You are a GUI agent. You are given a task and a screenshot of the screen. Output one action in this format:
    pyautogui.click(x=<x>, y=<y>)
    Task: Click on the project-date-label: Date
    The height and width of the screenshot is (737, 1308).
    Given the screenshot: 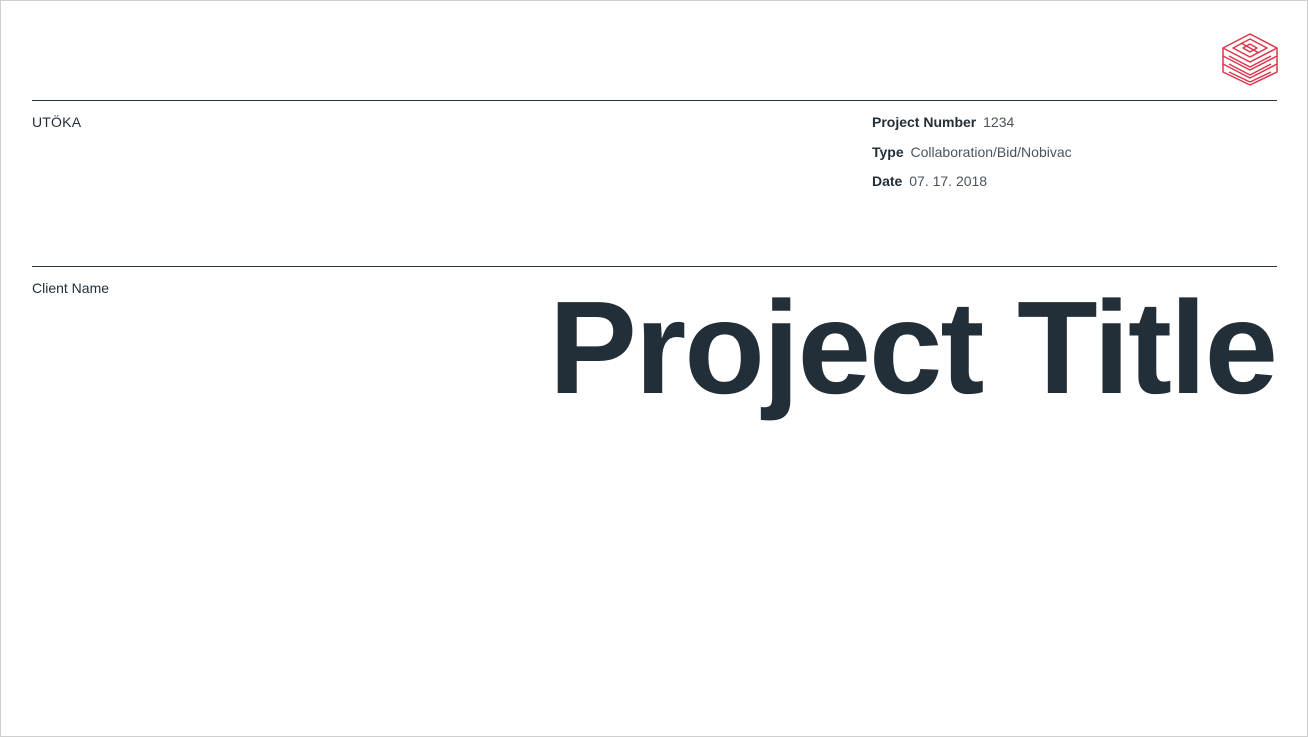 What is the action you would take?
    pyautogui.click(x=887, y=181)
    